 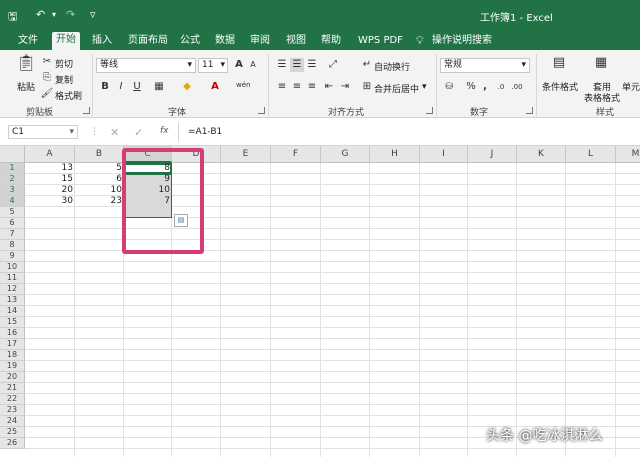 I want to click on shrink-font-icon: A, so click(x=253, y=65).